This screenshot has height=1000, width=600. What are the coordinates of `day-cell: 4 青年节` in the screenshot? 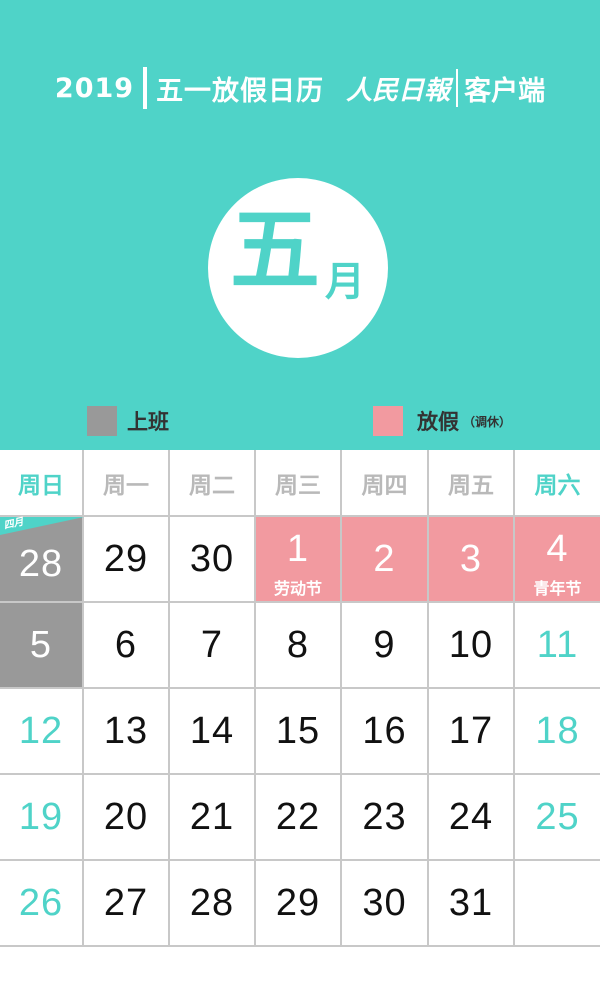 It's located at (557, 559).